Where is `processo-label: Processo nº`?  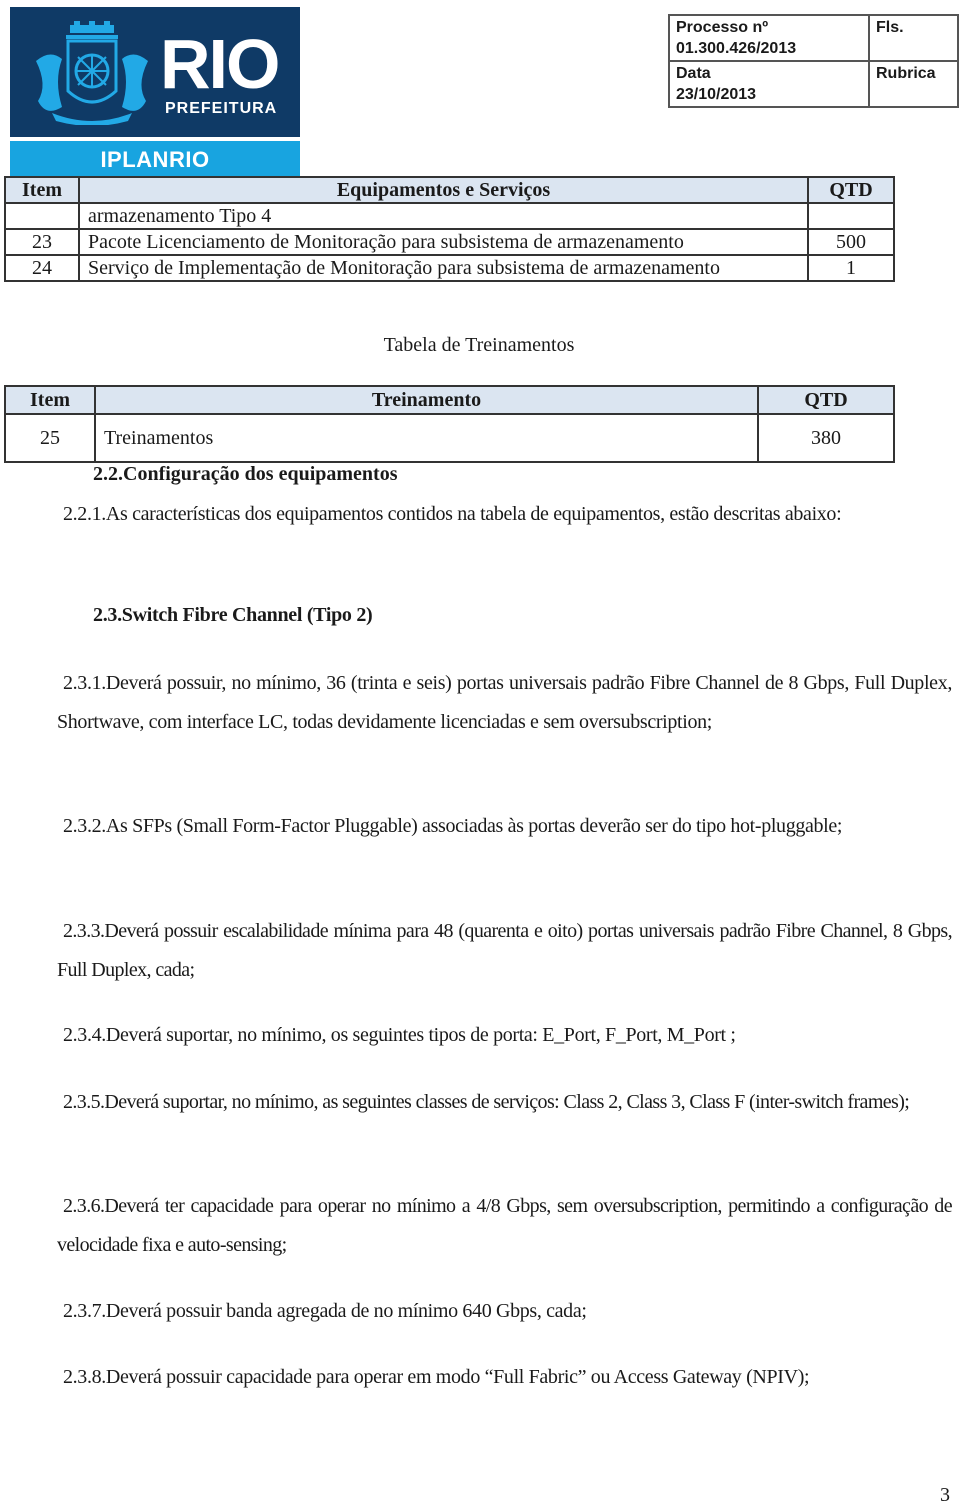
processo-label: Processo nº is located at coordinates (722, 27).